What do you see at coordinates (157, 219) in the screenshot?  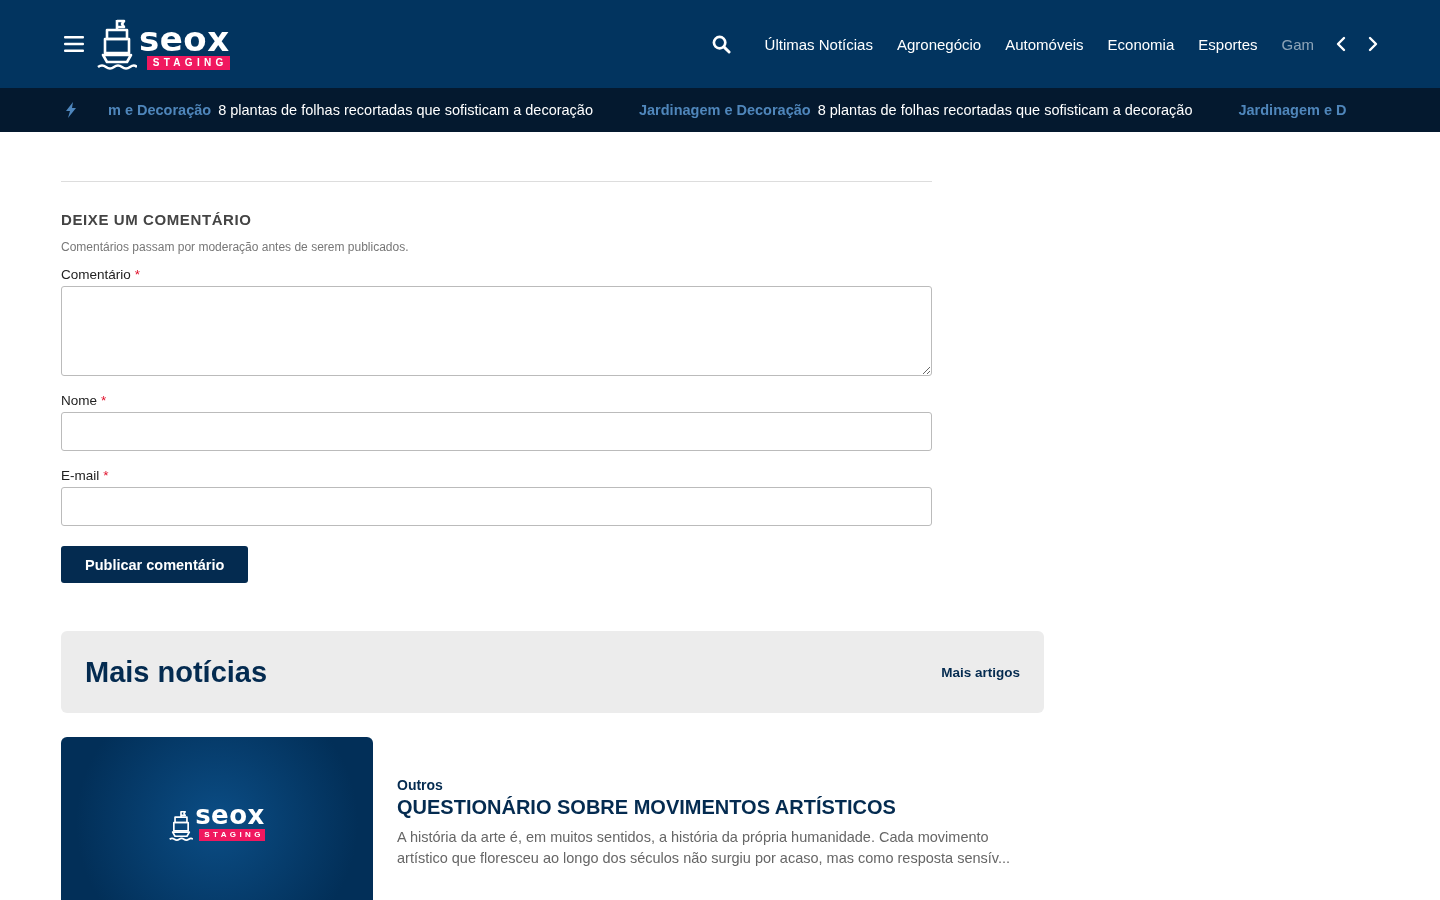 I see `section-heading: DEIXE UM COMENTÁRIO` at bounding box center [157, 219].